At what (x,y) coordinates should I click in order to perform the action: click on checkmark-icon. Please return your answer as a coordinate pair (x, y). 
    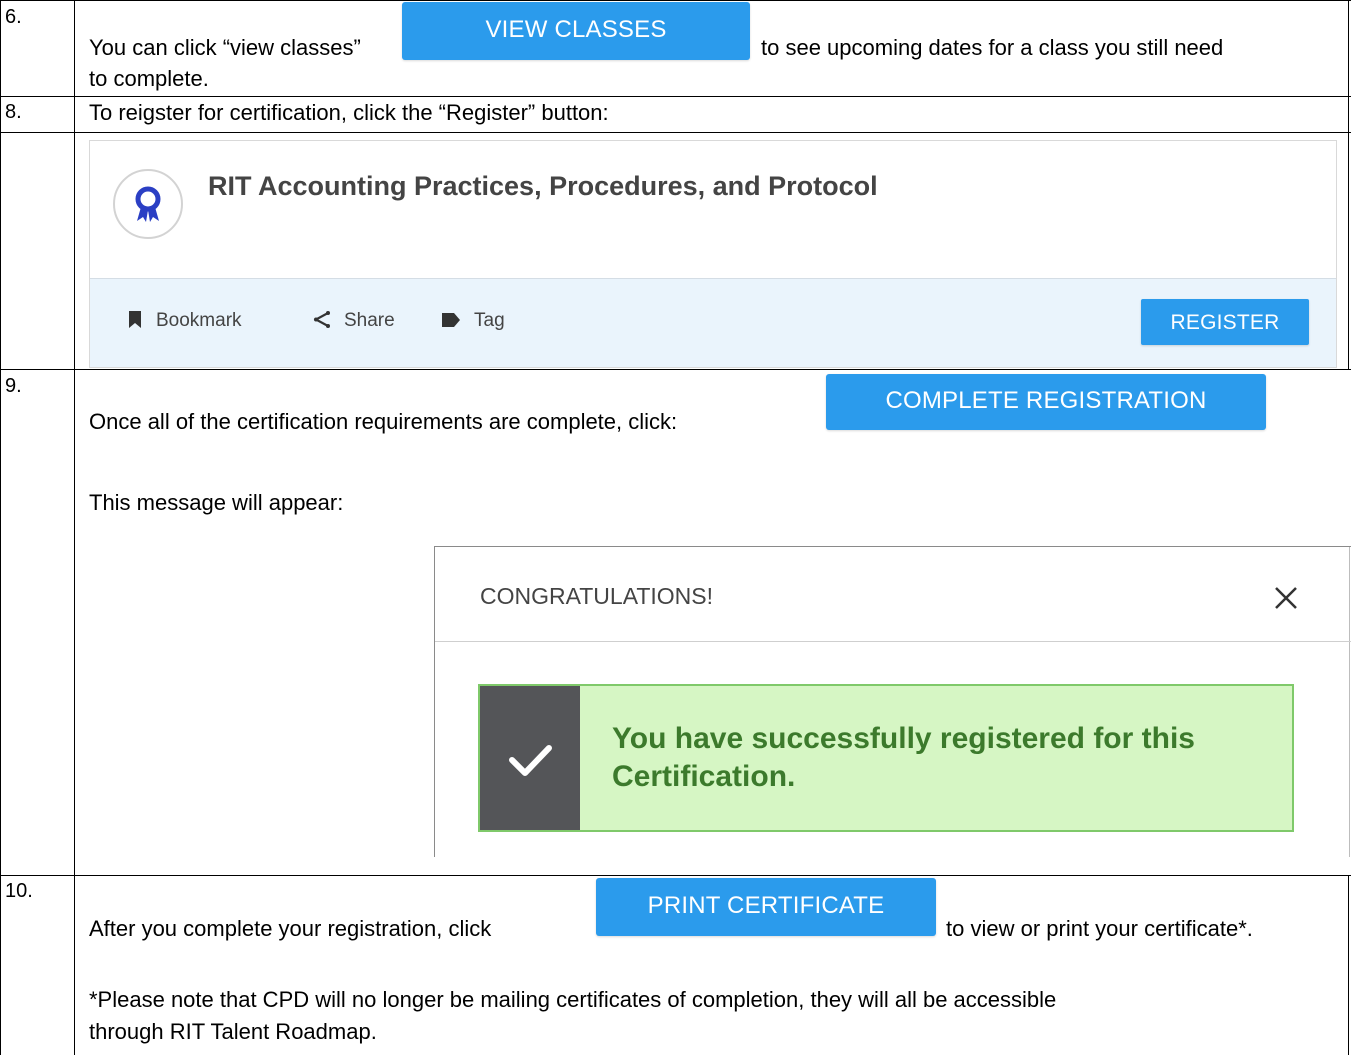
    Looking at the image, I should click on (530, 758).